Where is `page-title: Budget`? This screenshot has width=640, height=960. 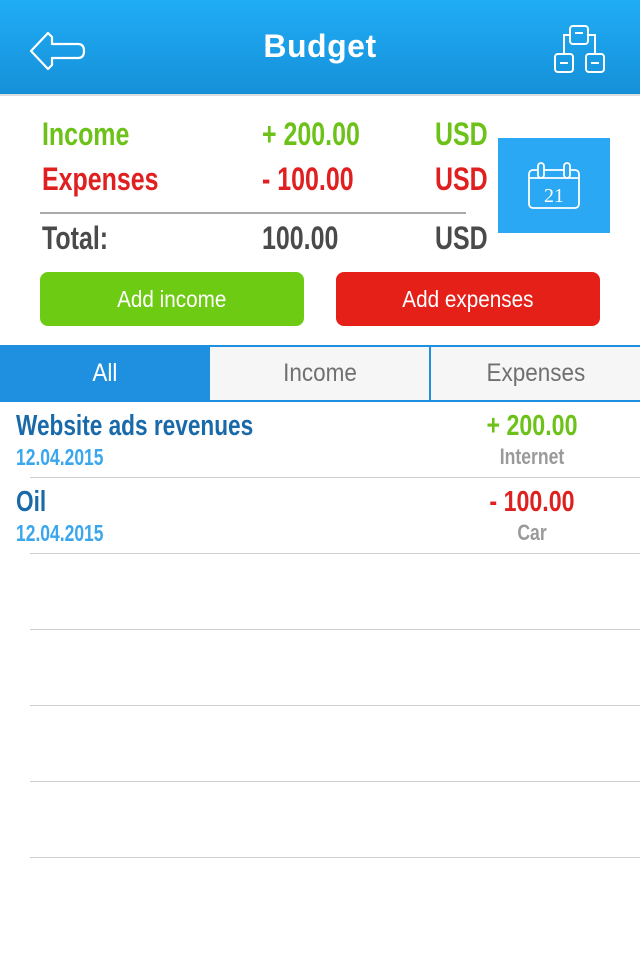 page-title: Budget is located at coordinates (320, 46).